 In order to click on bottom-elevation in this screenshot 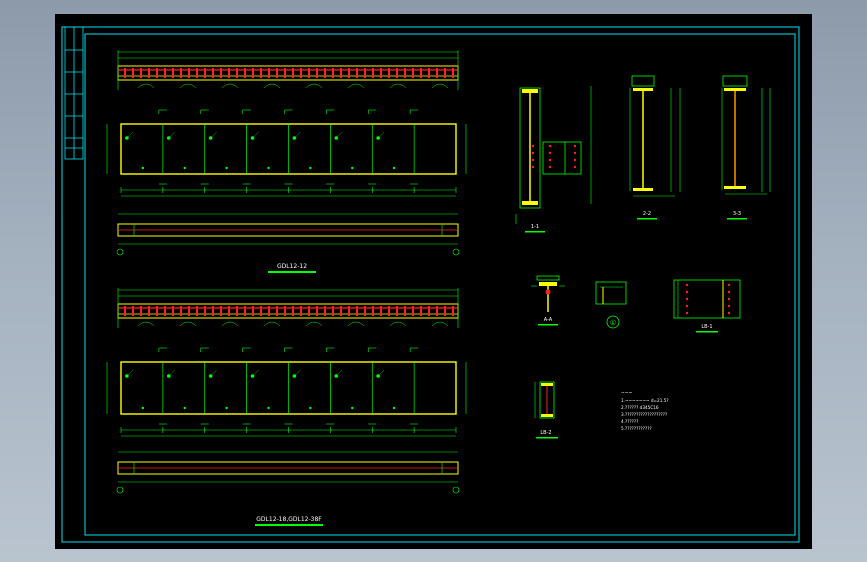, I will do `click(286, 392)`.